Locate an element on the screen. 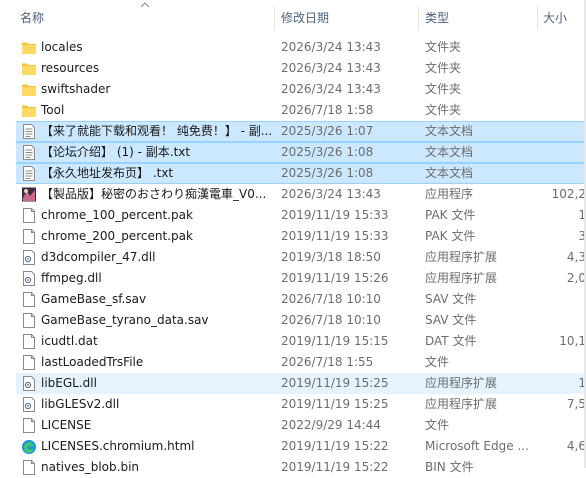 Image resolution: width=586 pixels, height=478 pixels. file-row: GameBase_sf.sav 2026/7/18 10:10 SAV 文件 is located at coordinates (293, 299).